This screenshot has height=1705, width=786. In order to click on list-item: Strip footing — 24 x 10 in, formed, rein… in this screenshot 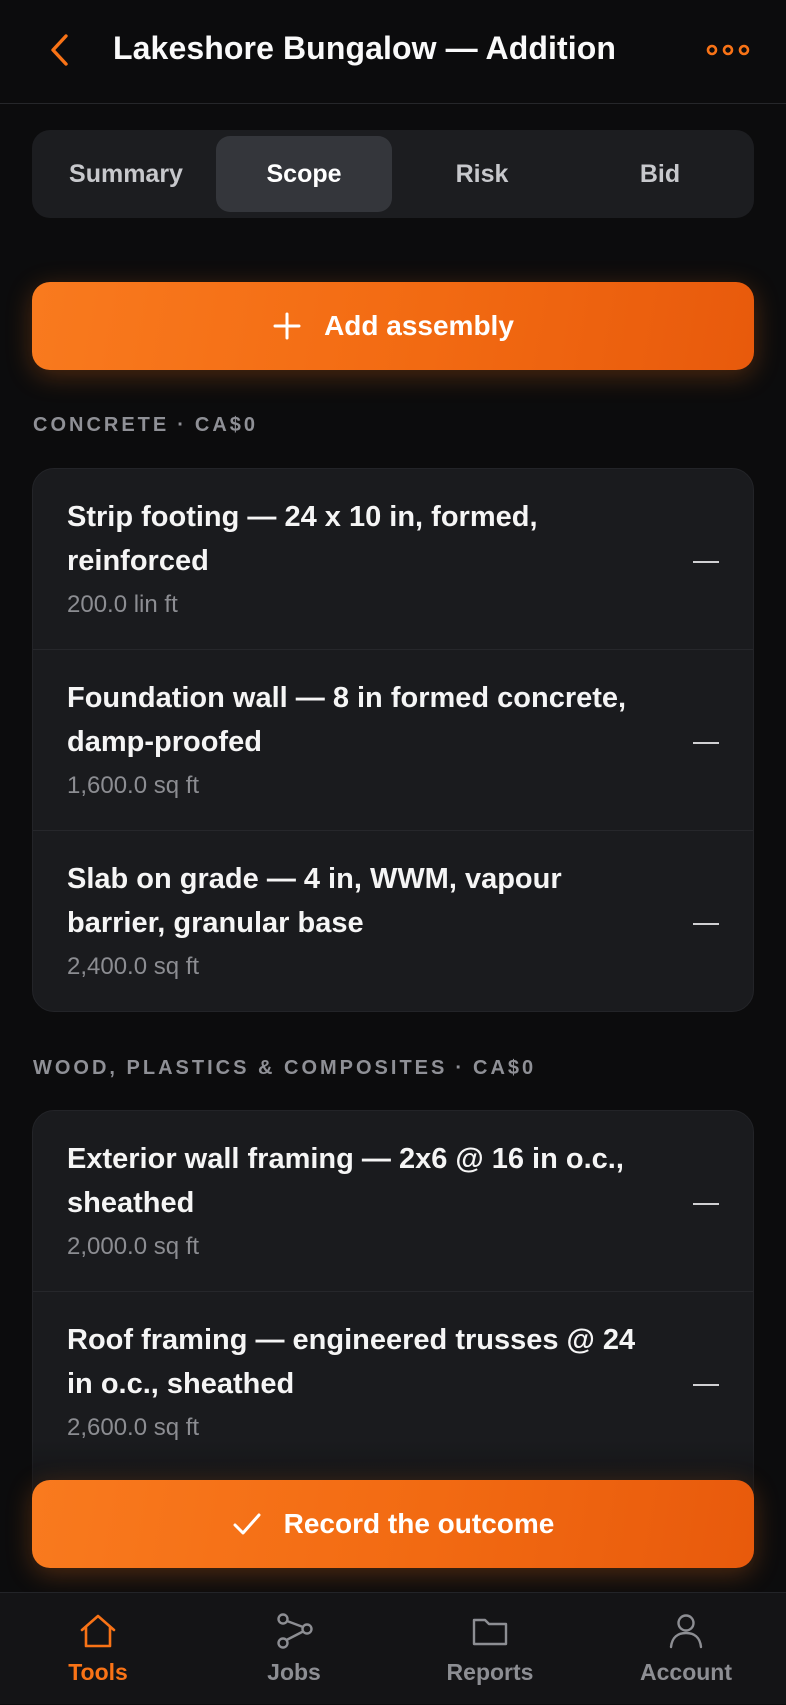, I will do `click(393, 559)`.